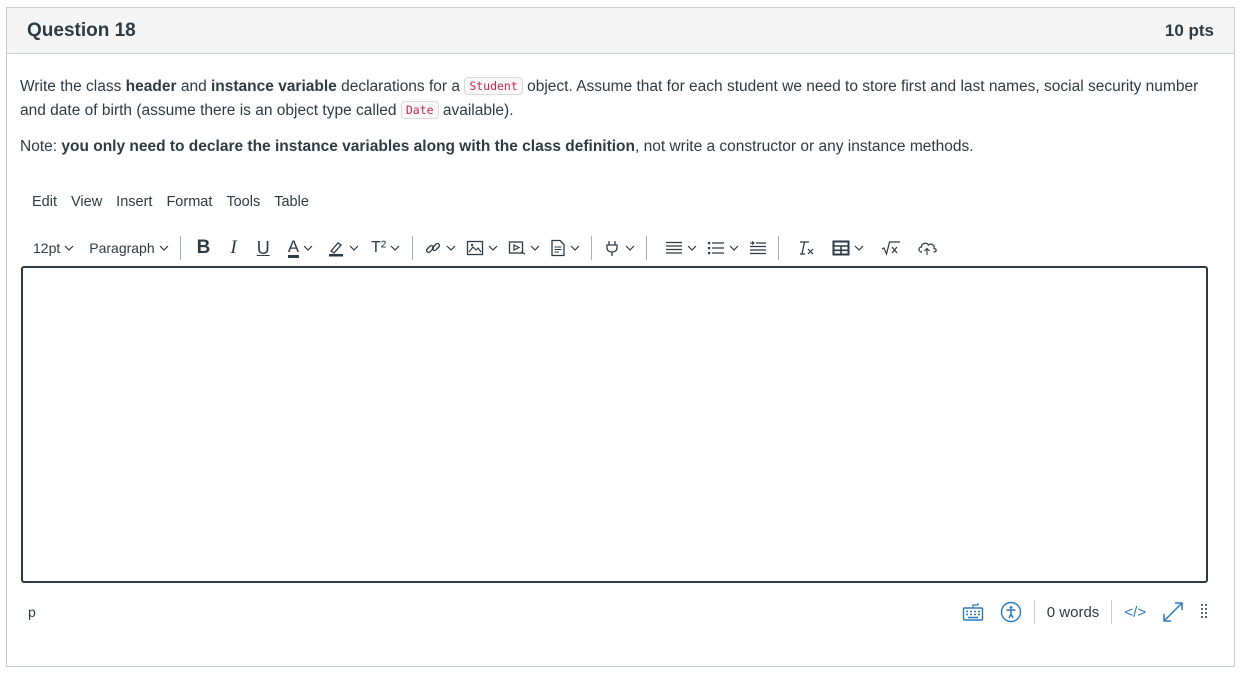 The width and height of the screenshot is (1254, 676). I want to click on link-icon, so click(433, 248).